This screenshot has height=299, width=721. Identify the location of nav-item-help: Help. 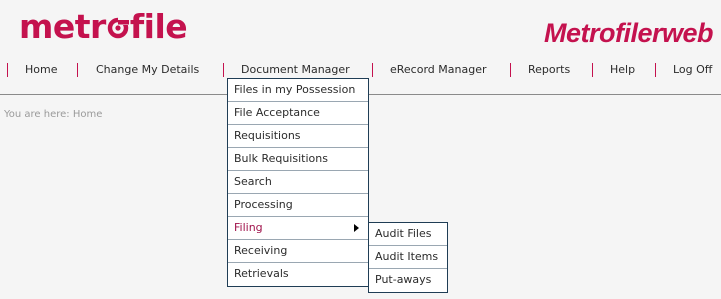
(622, 70).